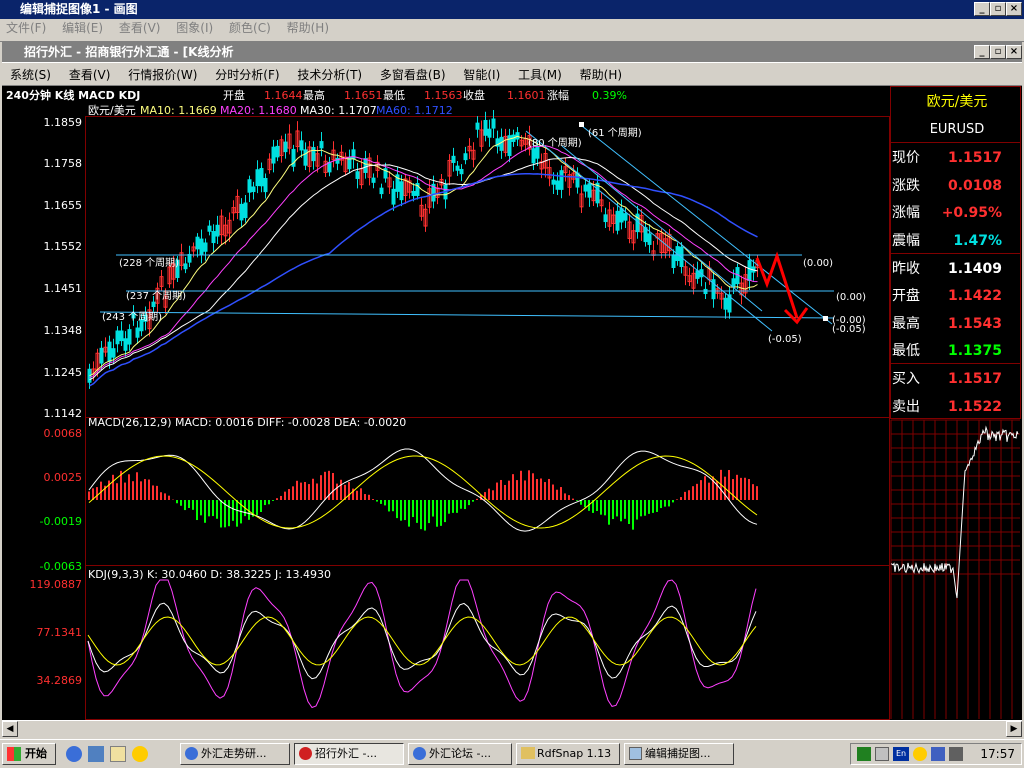  Describe the element at coordinates (997, 754) in the screenshot. I see `clock: 17:57` at that location.